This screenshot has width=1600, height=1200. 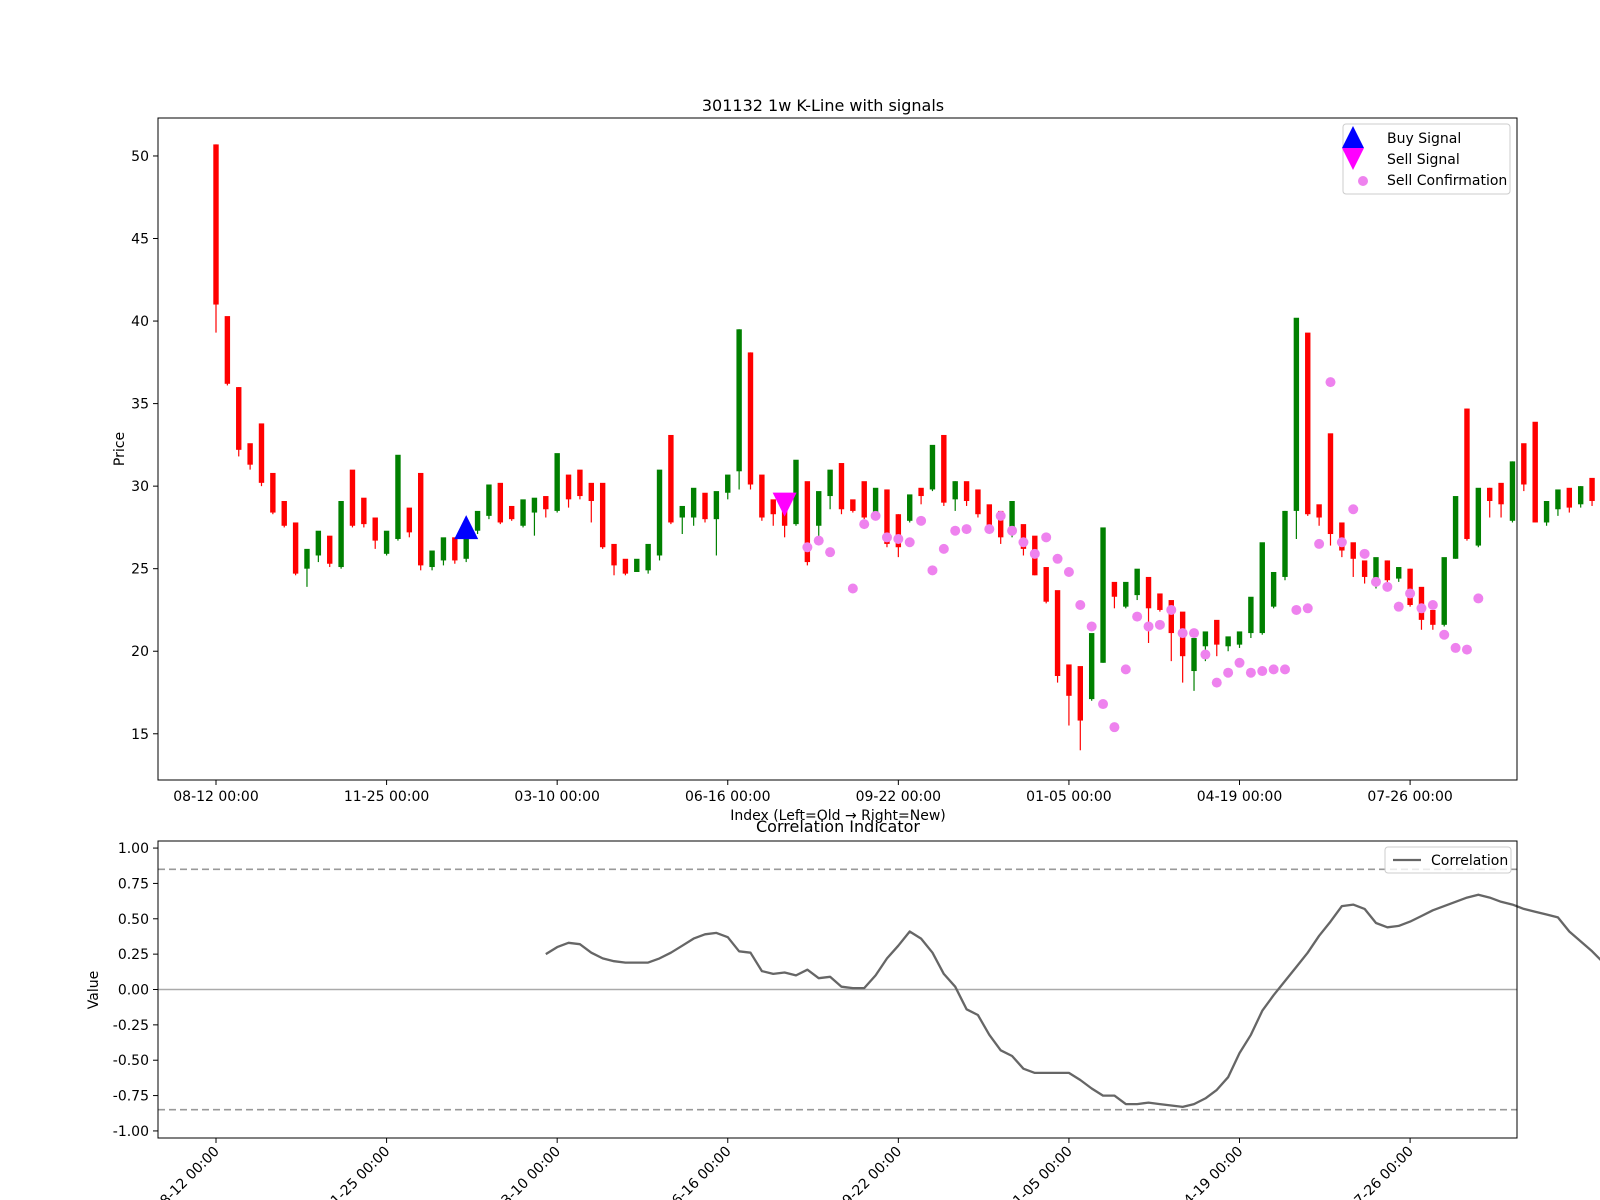 What do you see at coordinates (528, 1172) in the screenshot?
I see `x-tick-label: 03-10 00:00` at bounding box center [528, 1172].